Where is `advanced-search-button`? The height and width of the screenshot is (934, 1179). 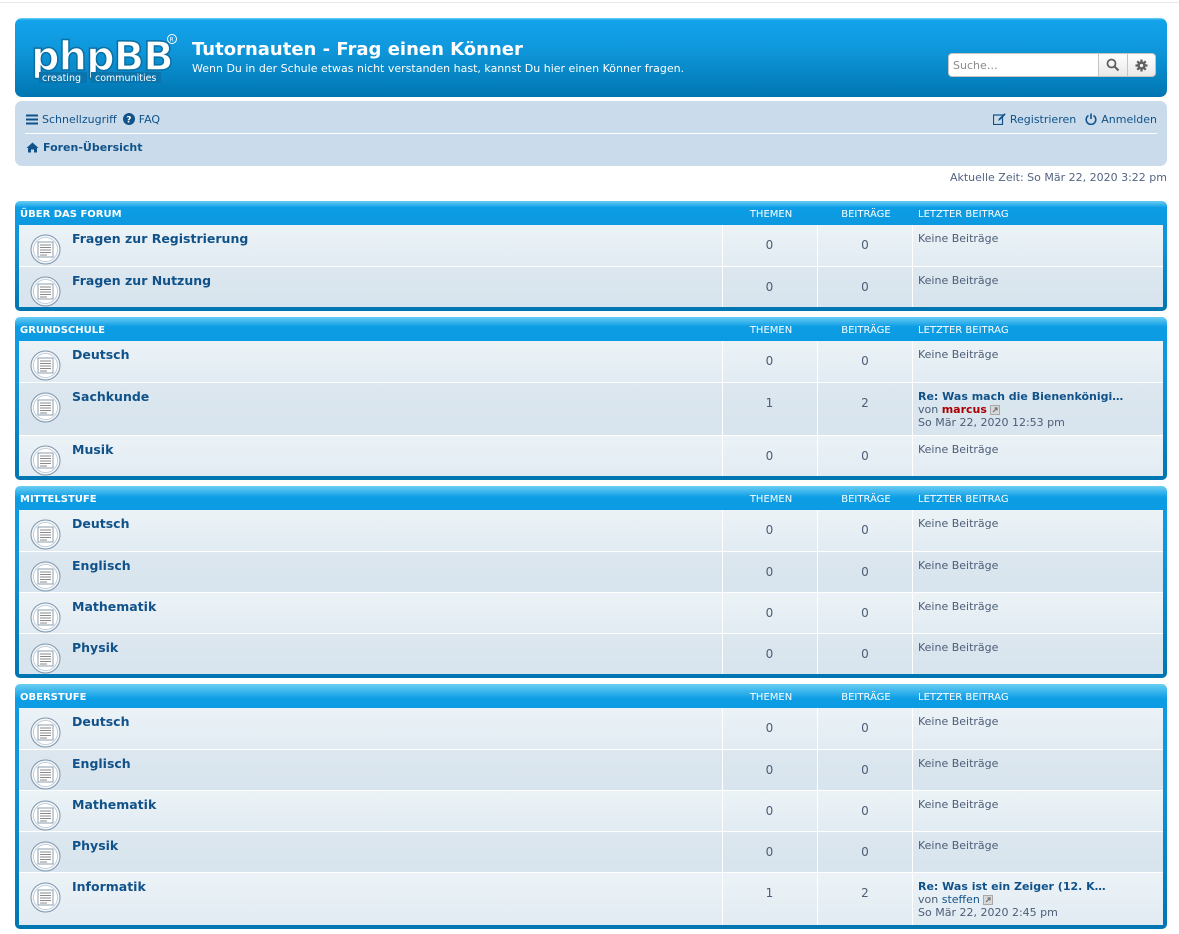
advanced-search-button is located at coordinates (1142, 65).